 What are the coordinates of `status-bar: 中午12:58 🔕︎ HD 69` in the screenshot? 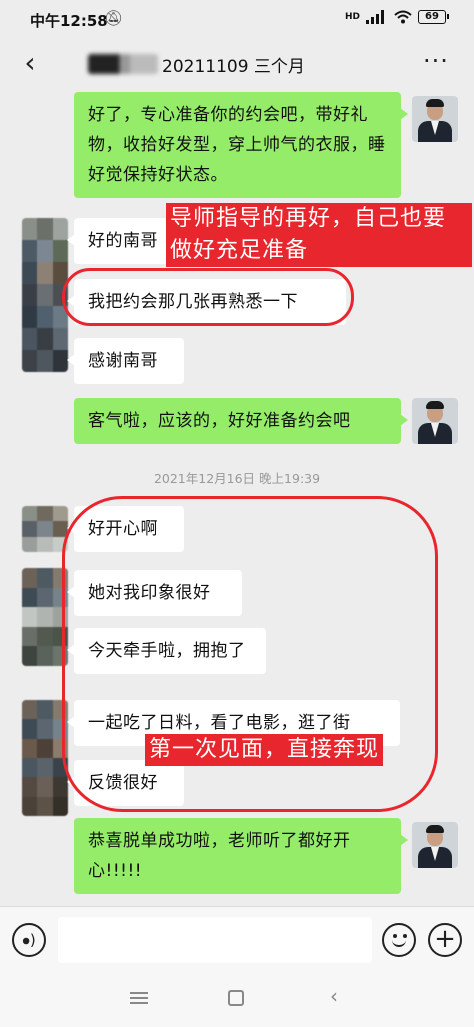 It's located at (237, 20).